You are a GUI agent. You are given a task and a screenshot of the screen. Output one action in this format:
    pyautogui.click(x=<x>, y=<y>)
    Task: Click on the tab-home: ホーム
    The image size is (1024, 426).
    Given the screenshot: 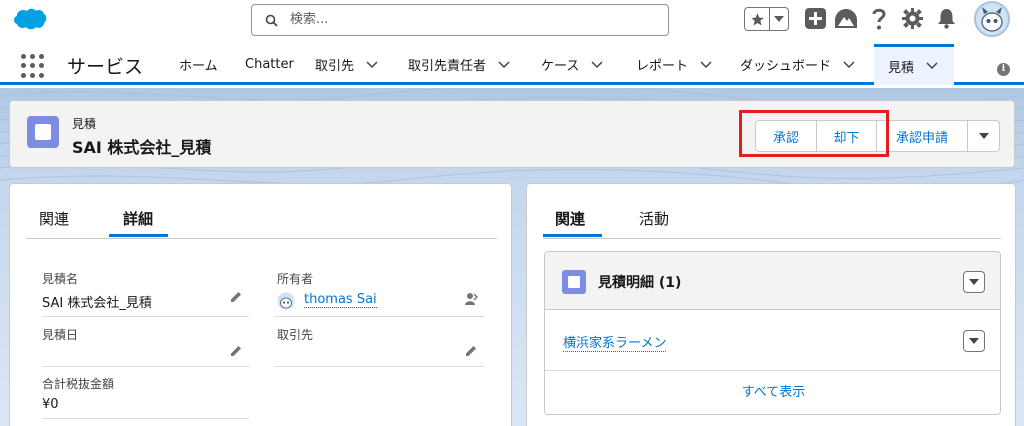 What is the action you would take?
    pyautogui.click(x=198, y=64)
    